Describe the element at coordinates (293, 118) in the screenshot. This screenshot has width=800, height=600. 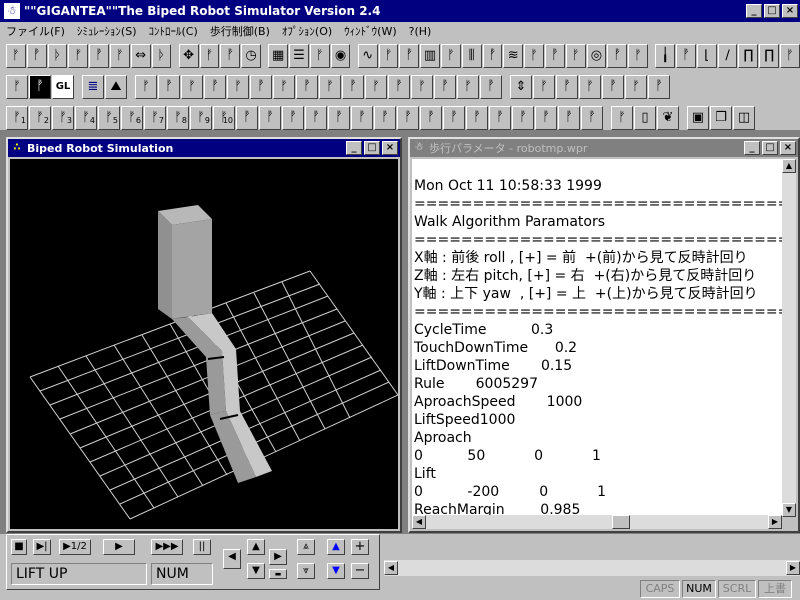
I see `robot-seq3-icon: ᚡ` at that location.